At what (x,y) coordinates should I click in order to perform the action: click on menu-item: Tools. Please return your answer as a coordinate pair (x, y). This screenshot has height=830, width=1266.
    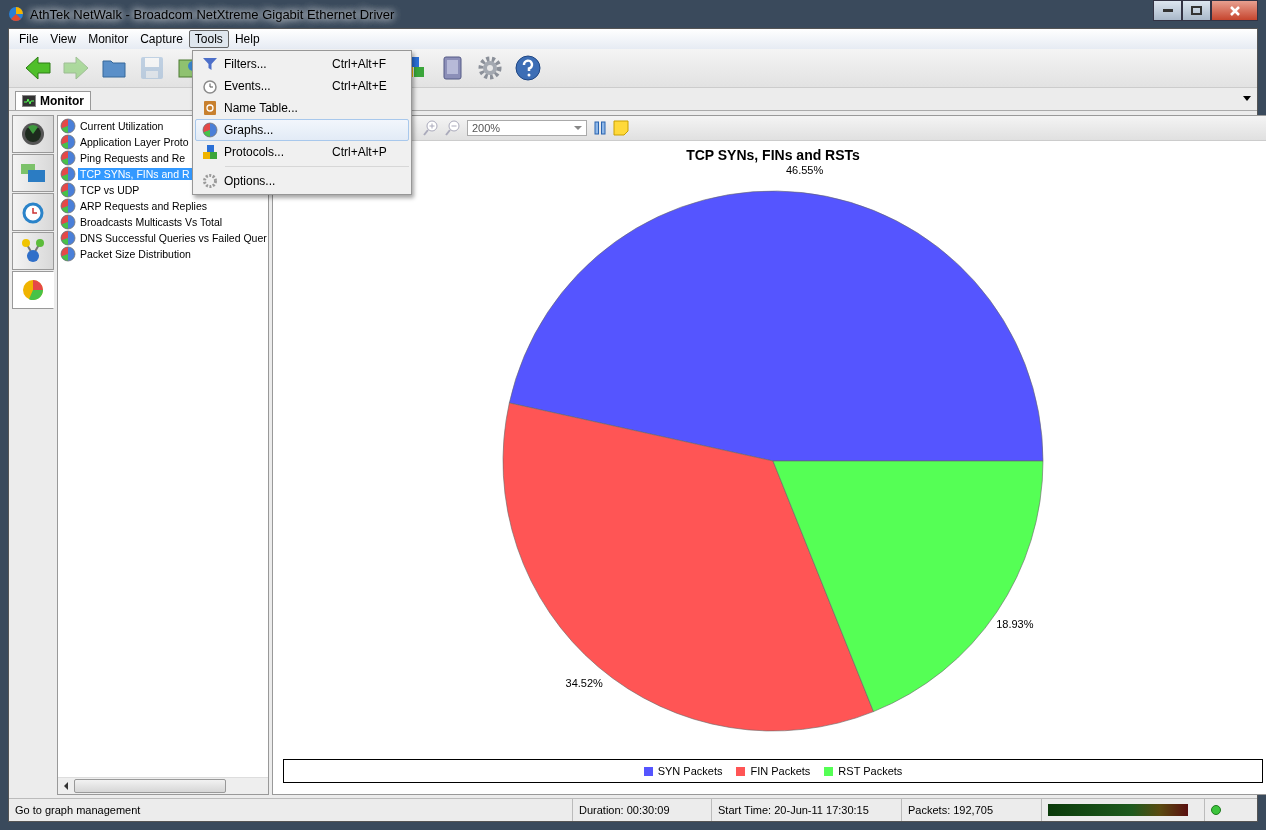
    Looking at the image, I should click on (208, 39).